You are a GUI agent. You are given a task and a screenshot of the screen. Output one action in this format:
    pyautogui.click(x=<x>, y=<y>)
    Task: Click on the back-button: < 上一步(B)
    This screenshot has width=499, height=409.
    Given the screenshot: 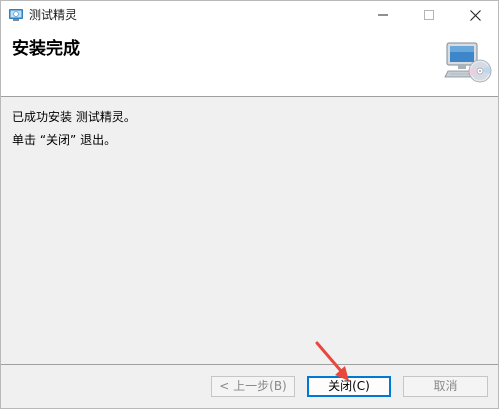 What is the action you would take?
    pyautogui.click(x=253, y=386)
    